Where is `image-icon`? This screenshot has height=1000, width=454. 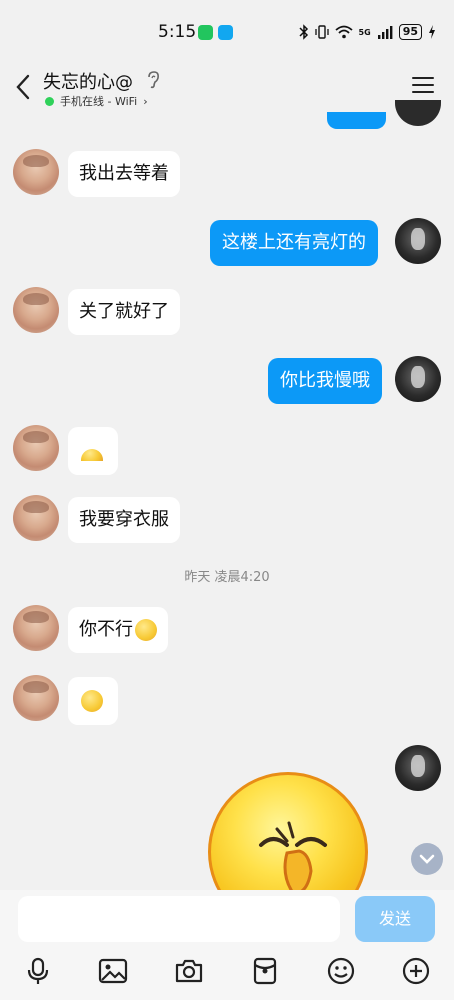
image-icon is located at coordinates (113, 971).